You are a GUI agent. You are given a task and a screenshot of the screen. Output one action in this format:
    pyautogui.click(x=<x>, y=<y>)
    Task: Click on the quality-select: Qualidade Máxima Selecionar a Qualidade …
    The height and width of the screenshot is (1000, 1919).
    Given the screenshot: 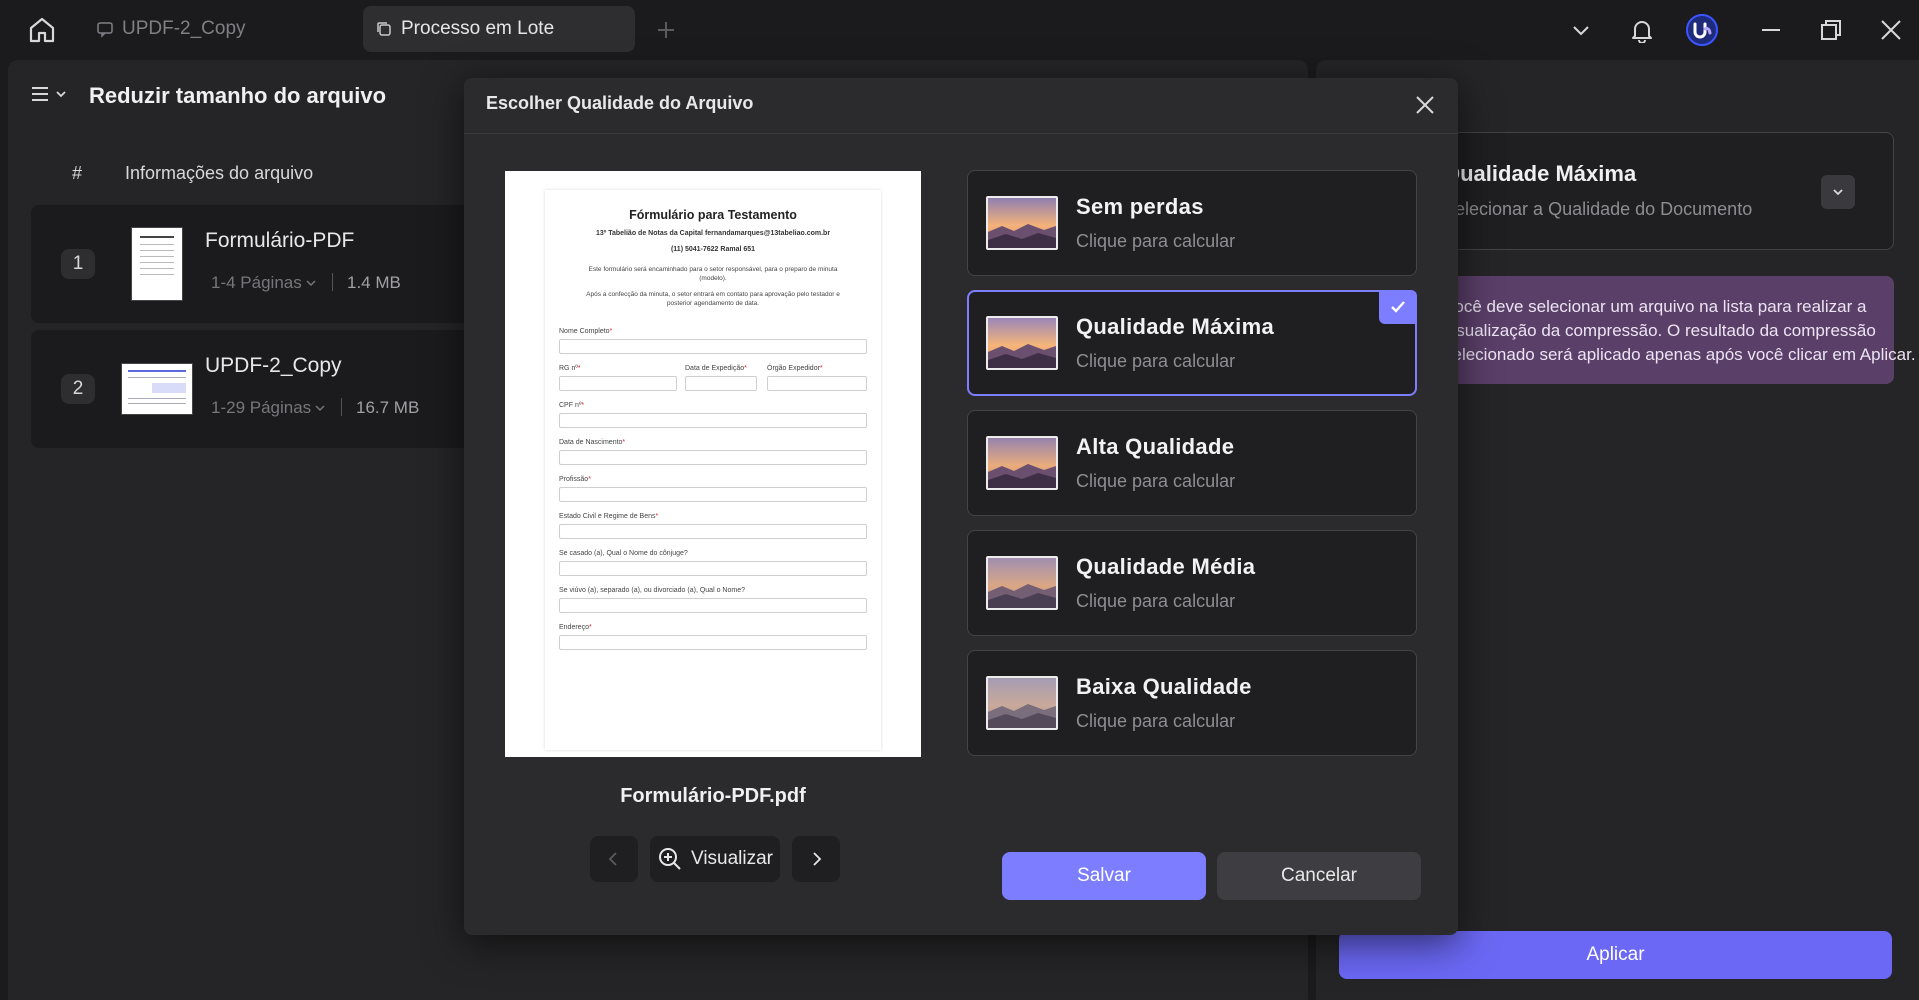 What is the action you would take?
    pyautogui.click(x=1647, y=191)
    